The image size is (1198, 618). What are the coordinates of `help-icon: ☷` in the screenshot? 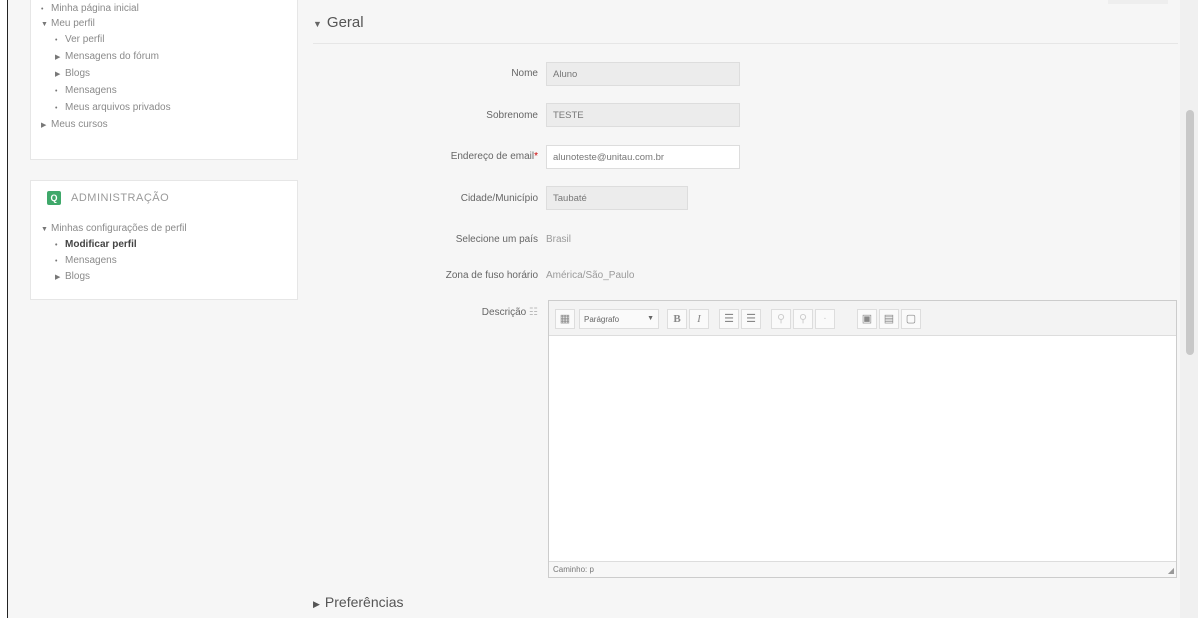 It's located at (533, 312).